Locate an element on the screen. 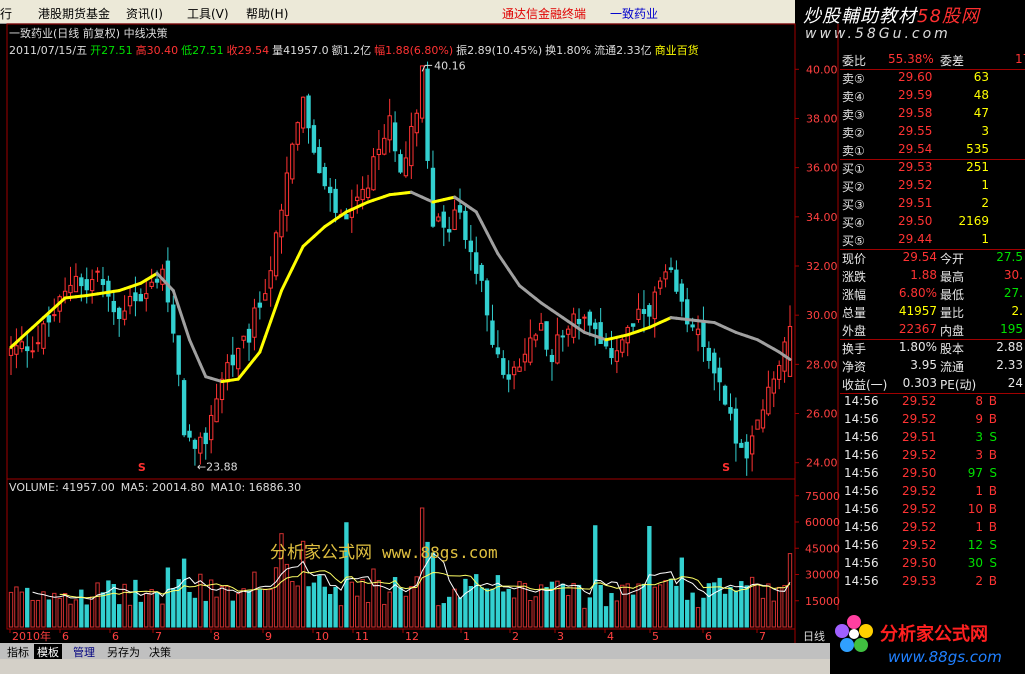 This screenshot has width=1025, height=674. date-tick-label: 12 is located at coordinates (412, 636).